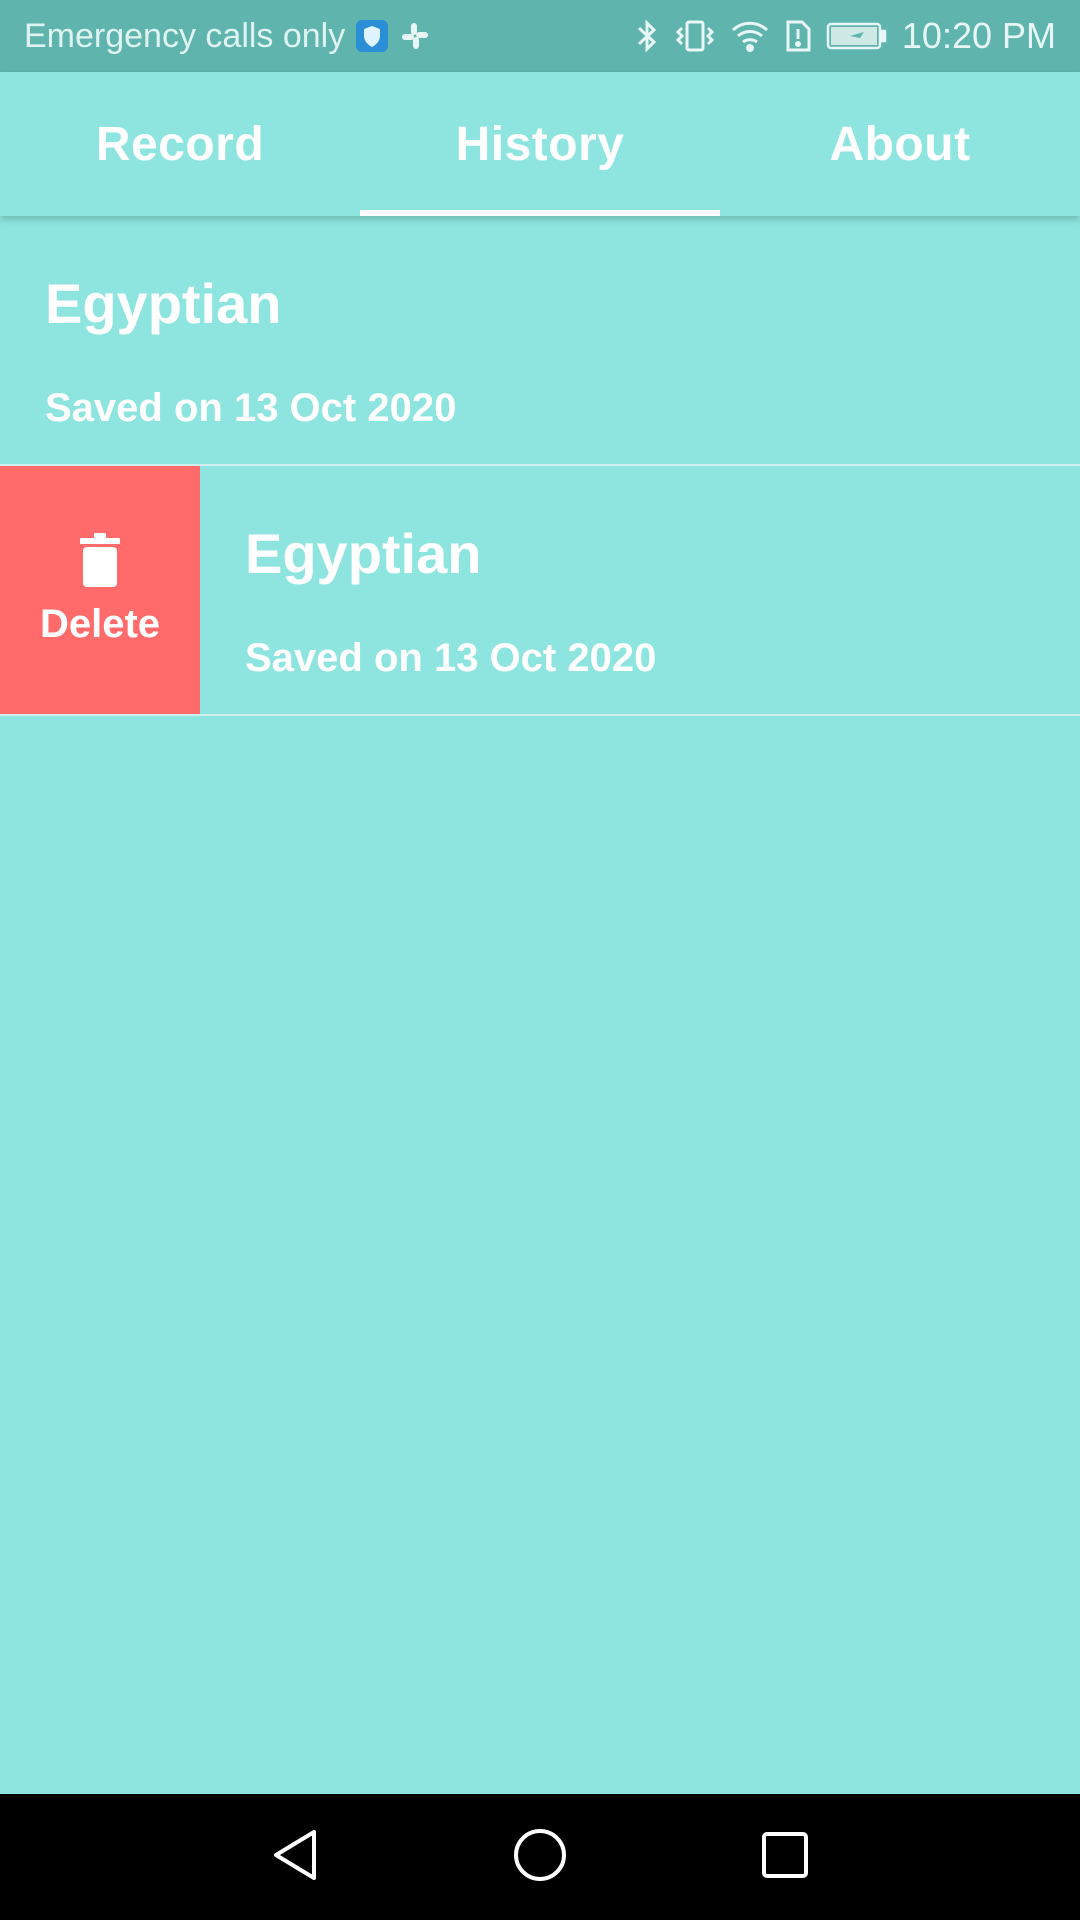  I want to click on tab-record: Record, so click(180, 144).